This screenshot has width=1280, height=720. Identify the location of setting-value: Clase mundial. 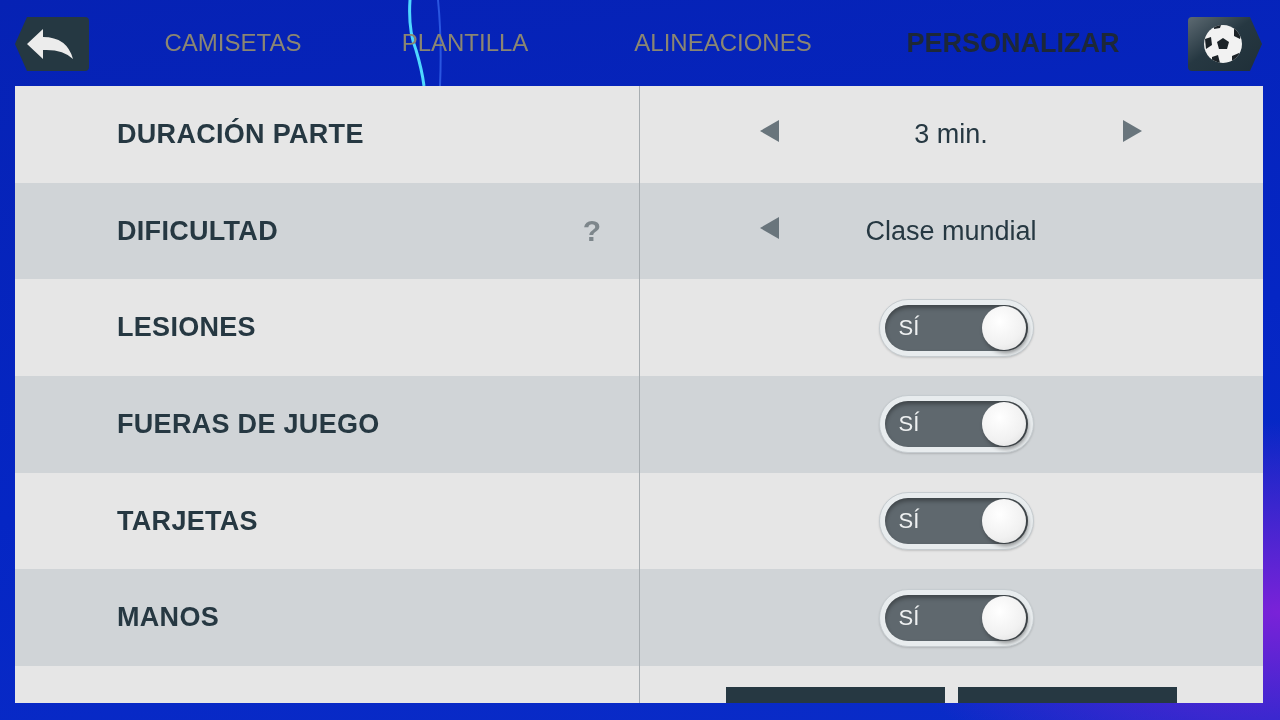
(951, 231).